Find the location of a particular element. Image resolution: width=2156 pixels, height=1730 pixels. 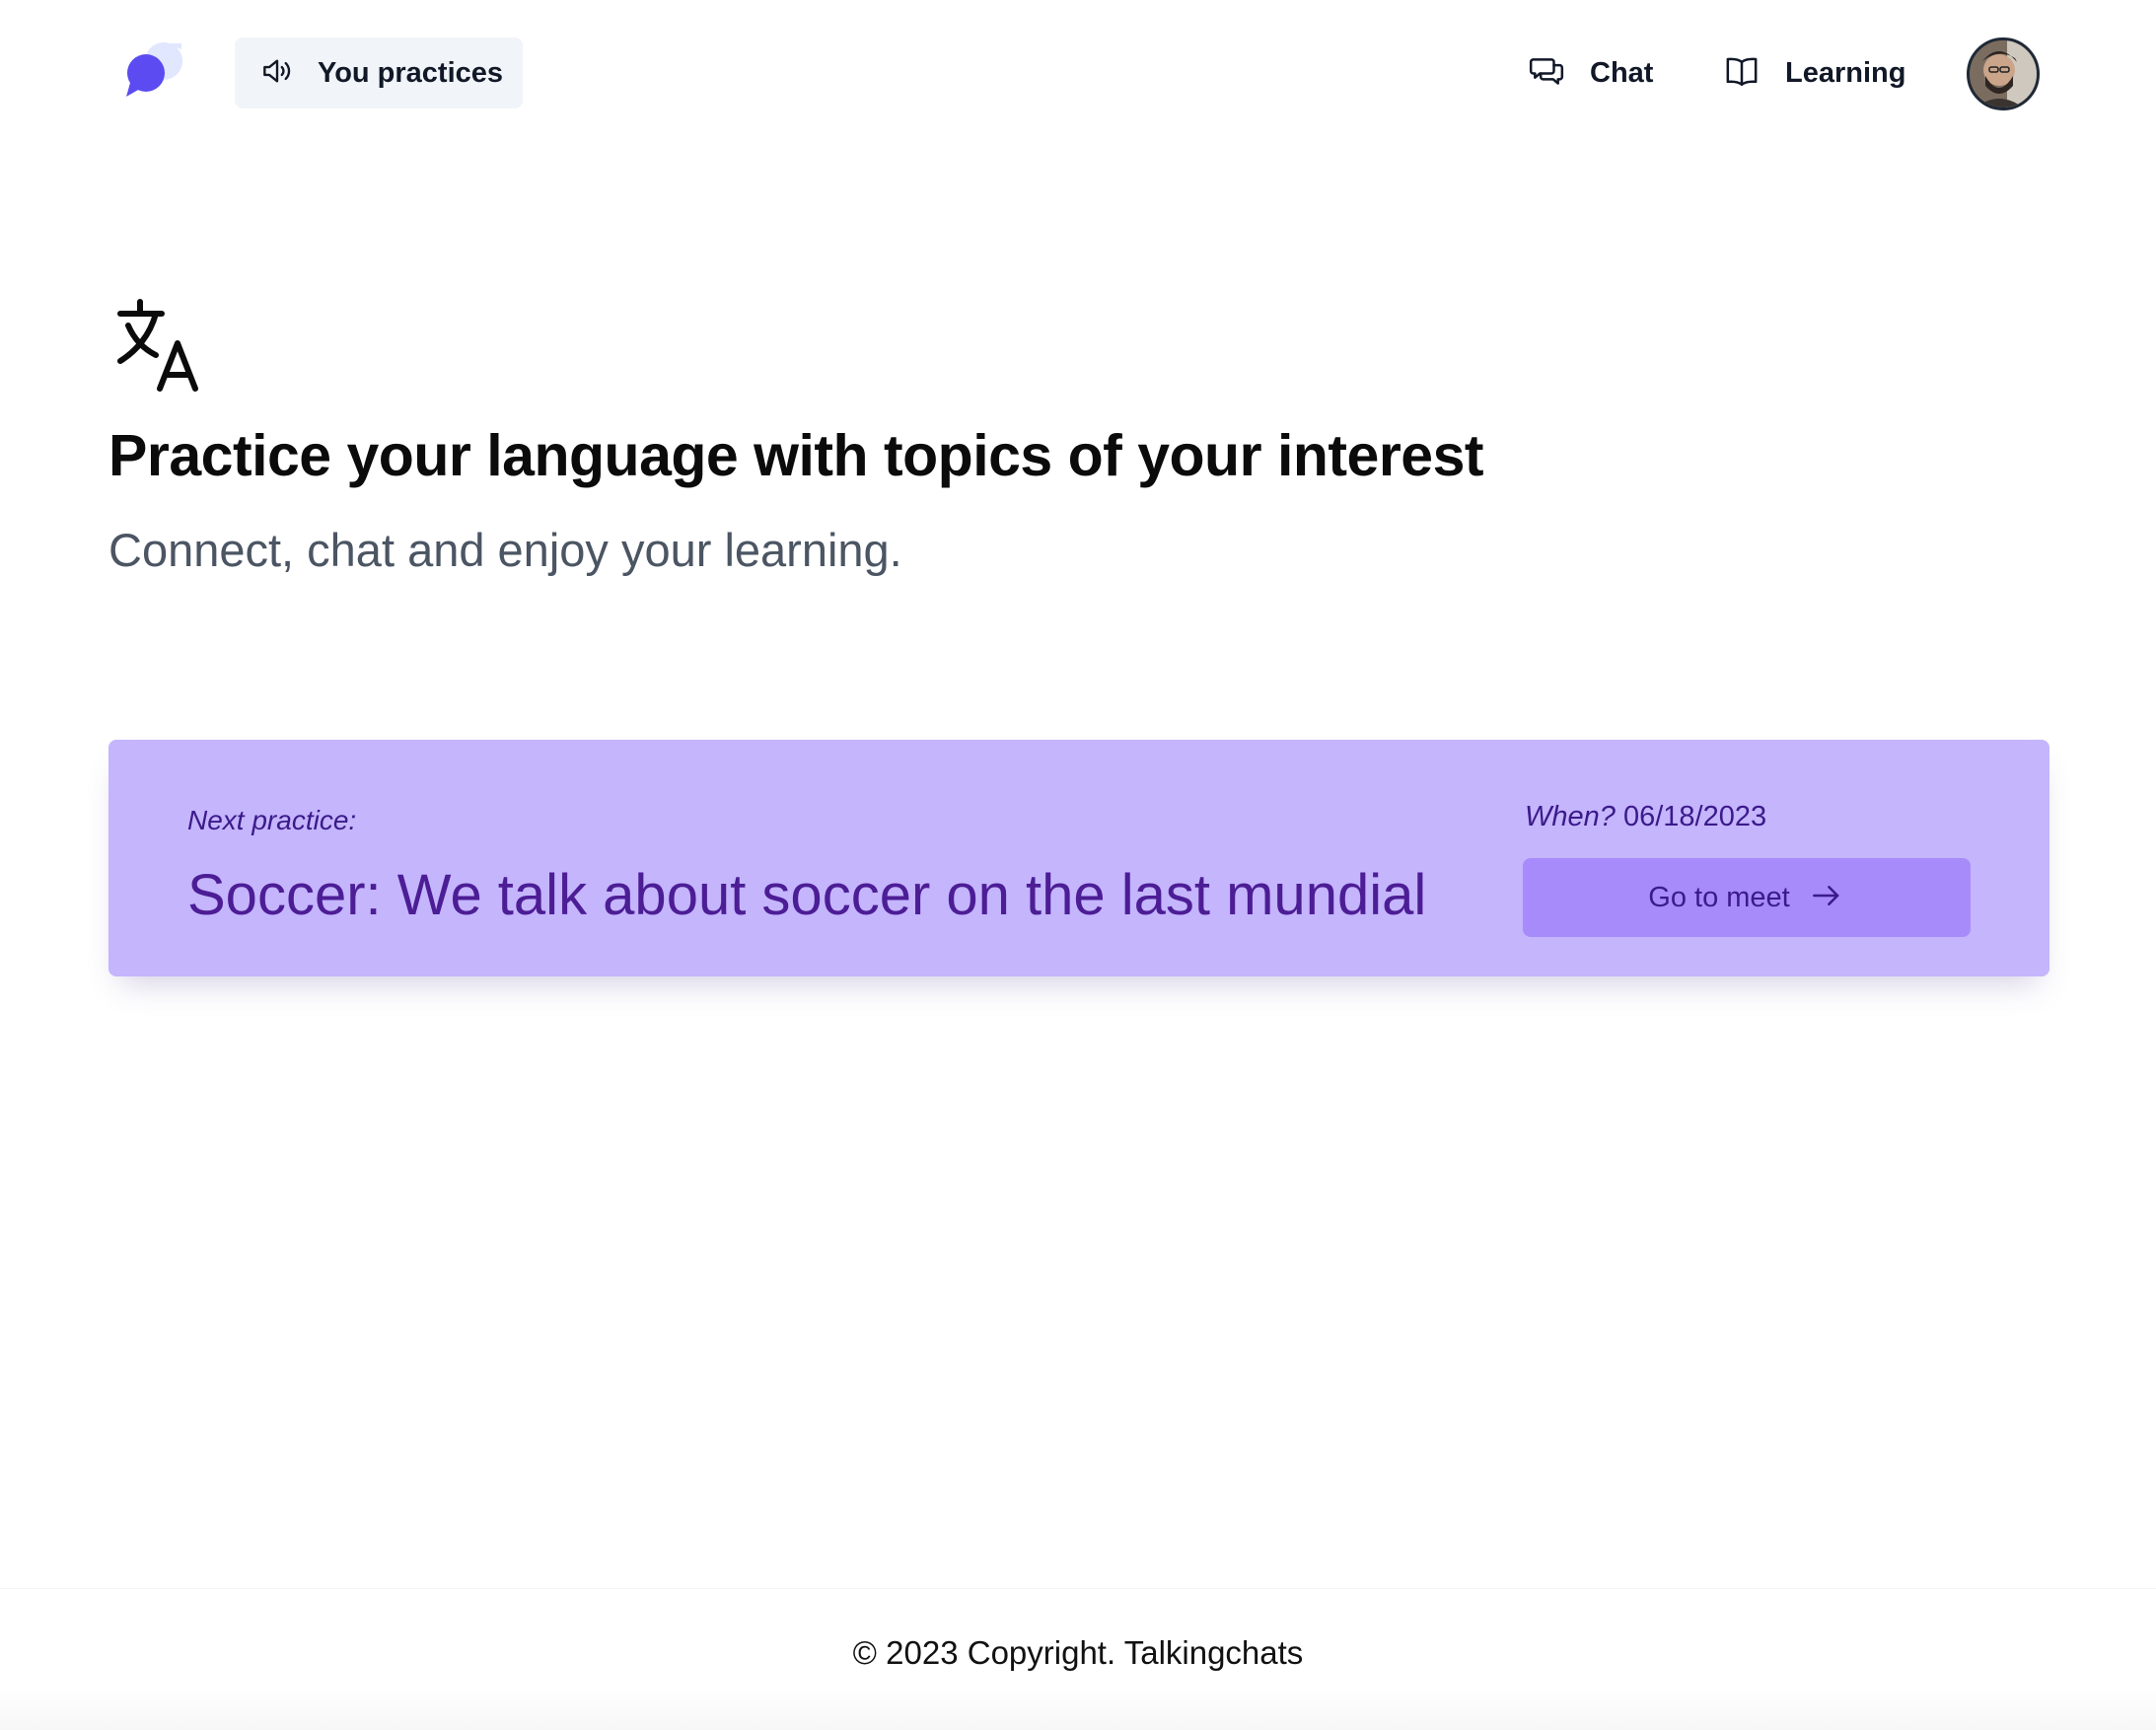

nav-chat-label: Chat is located at coordinates (1622, 72).